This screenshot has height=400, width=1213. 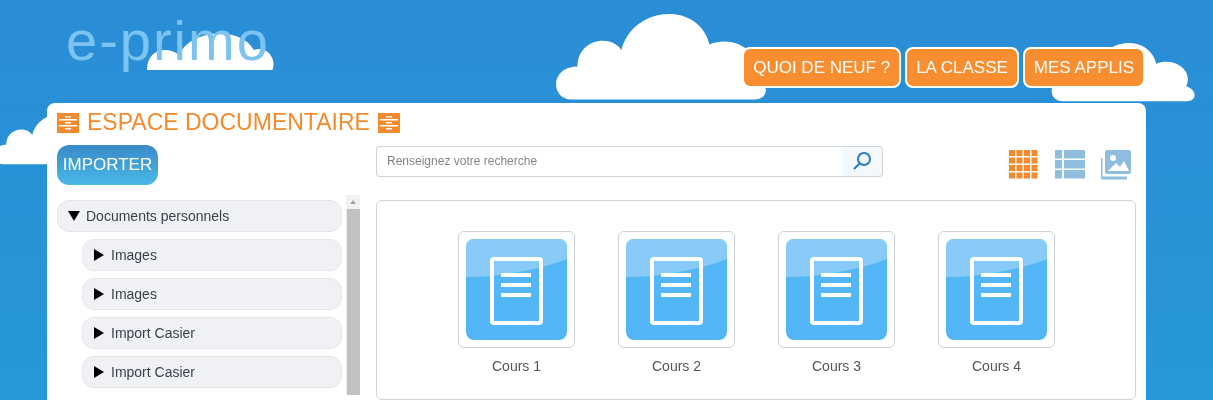 What do you see at coordinates (676, 366) in the screenshot?
I see `file-name: Cours 2` at bounding box center [676, 366].